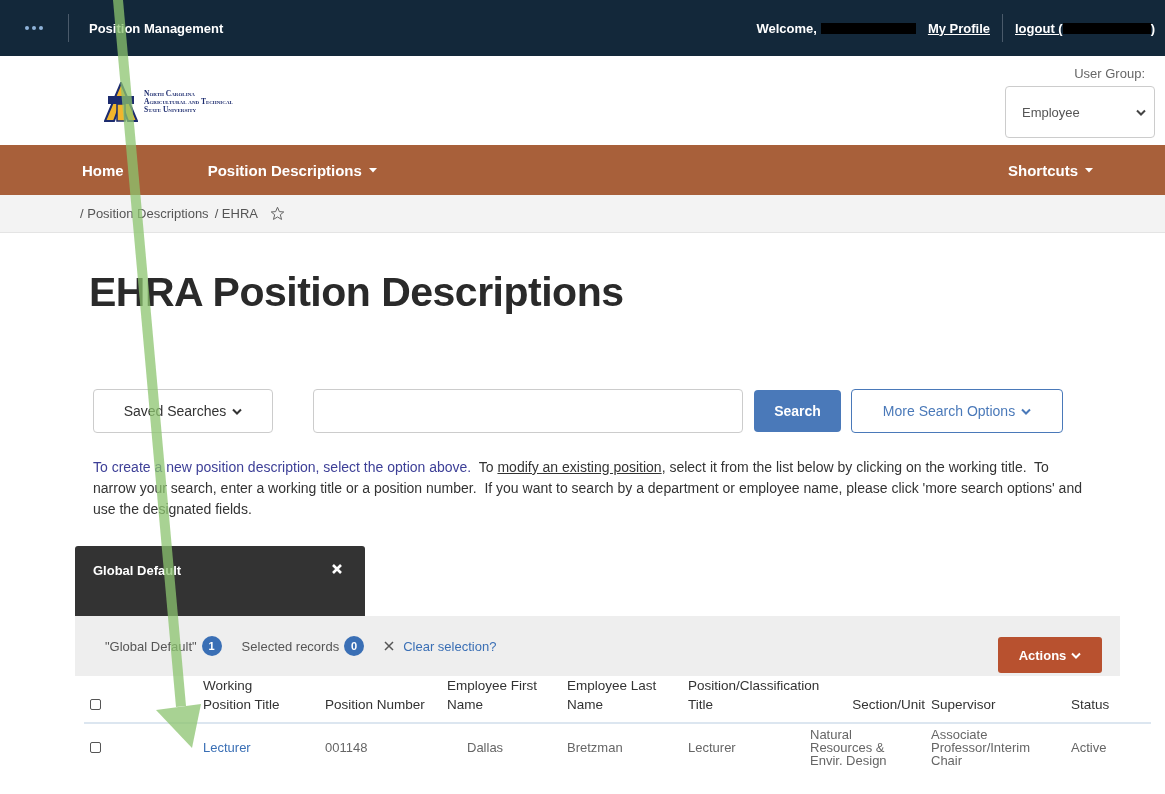 The height and width of the screenshot is (794, 1165). What do you see at coordinates (34, 28) in the screenshot?
I see `menu-icon` at bounding box center [34, 28].